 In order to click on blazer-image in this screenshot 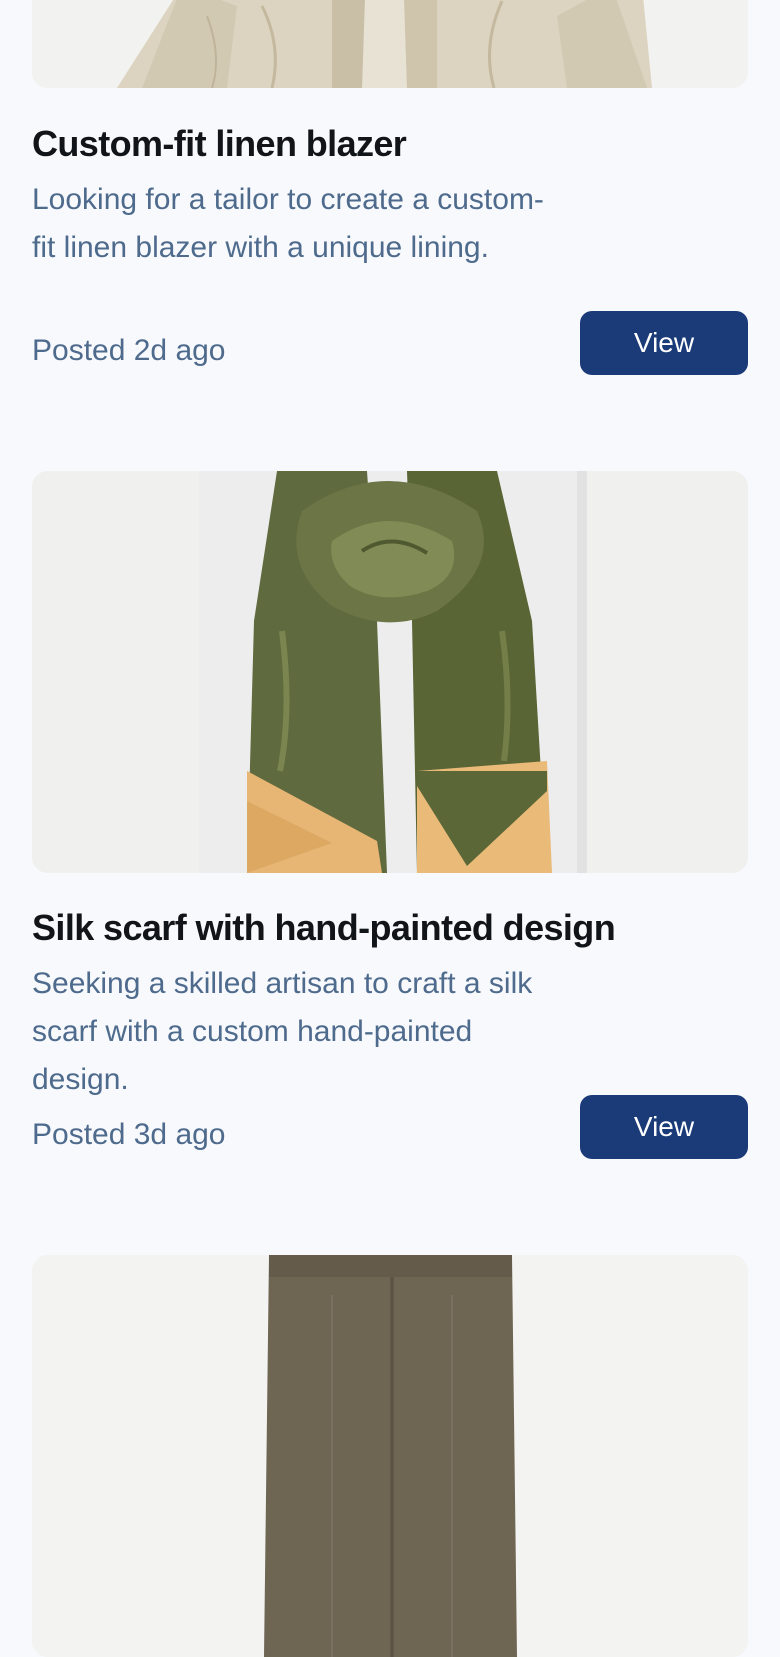, I will do `click(390, 44)`.